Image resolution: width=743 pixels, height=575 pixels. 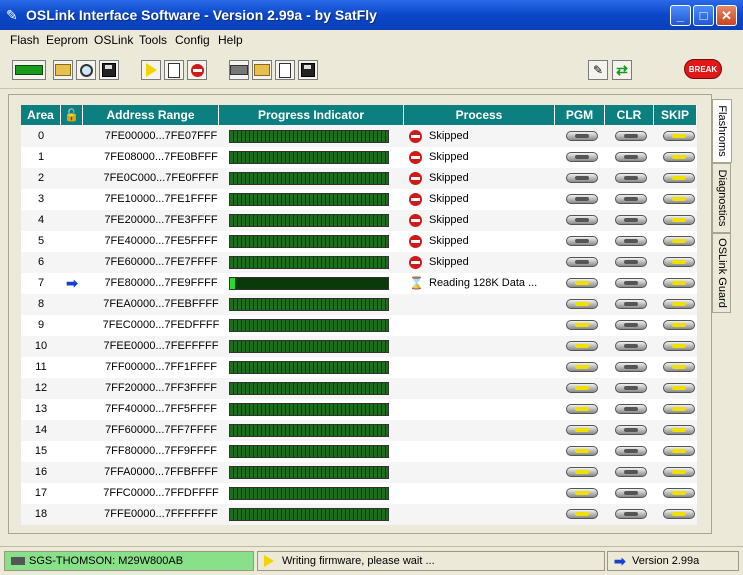 I want to click on status-device: SGS-THOMSON: M29W800AB, so click(x=129, y=561).